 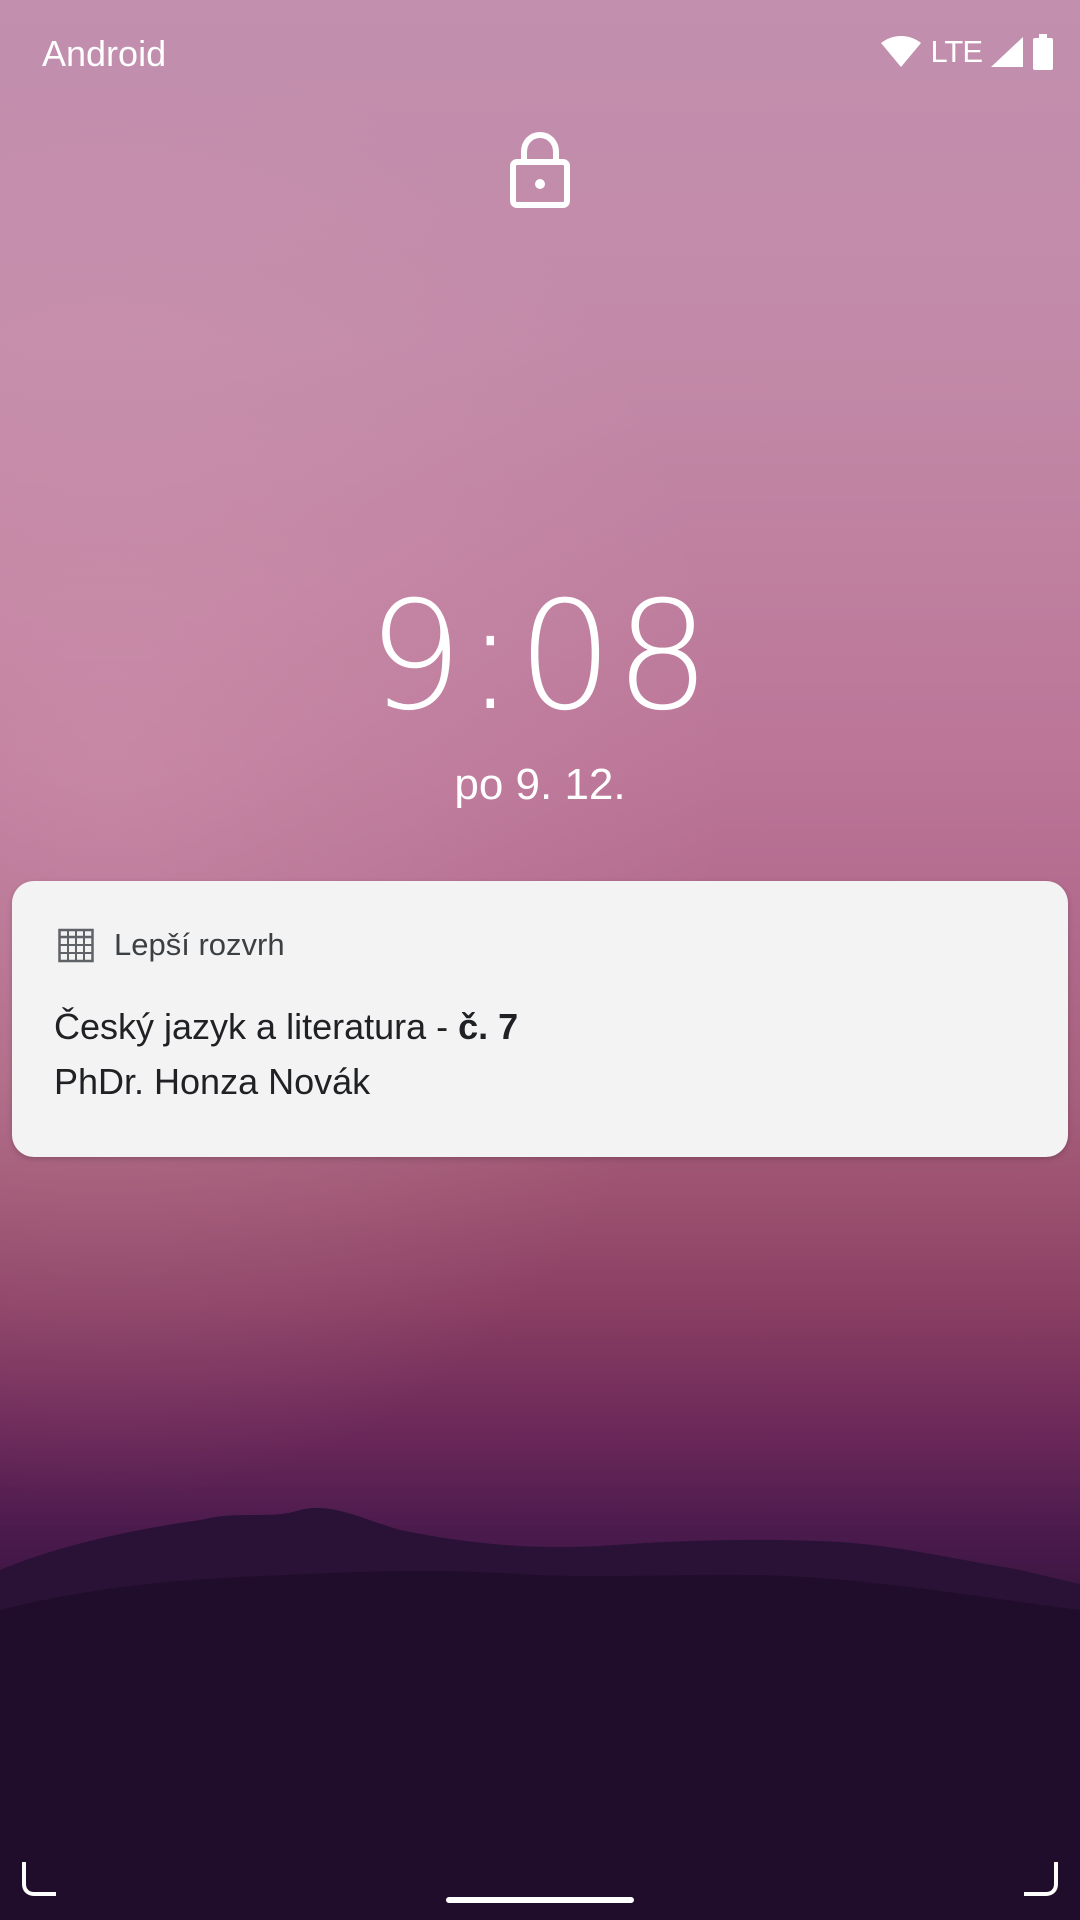 What do you see at coordinates (956, 51) in the screenshot?
I see `network-type-label: LTE` at bounding box center [956, 51].